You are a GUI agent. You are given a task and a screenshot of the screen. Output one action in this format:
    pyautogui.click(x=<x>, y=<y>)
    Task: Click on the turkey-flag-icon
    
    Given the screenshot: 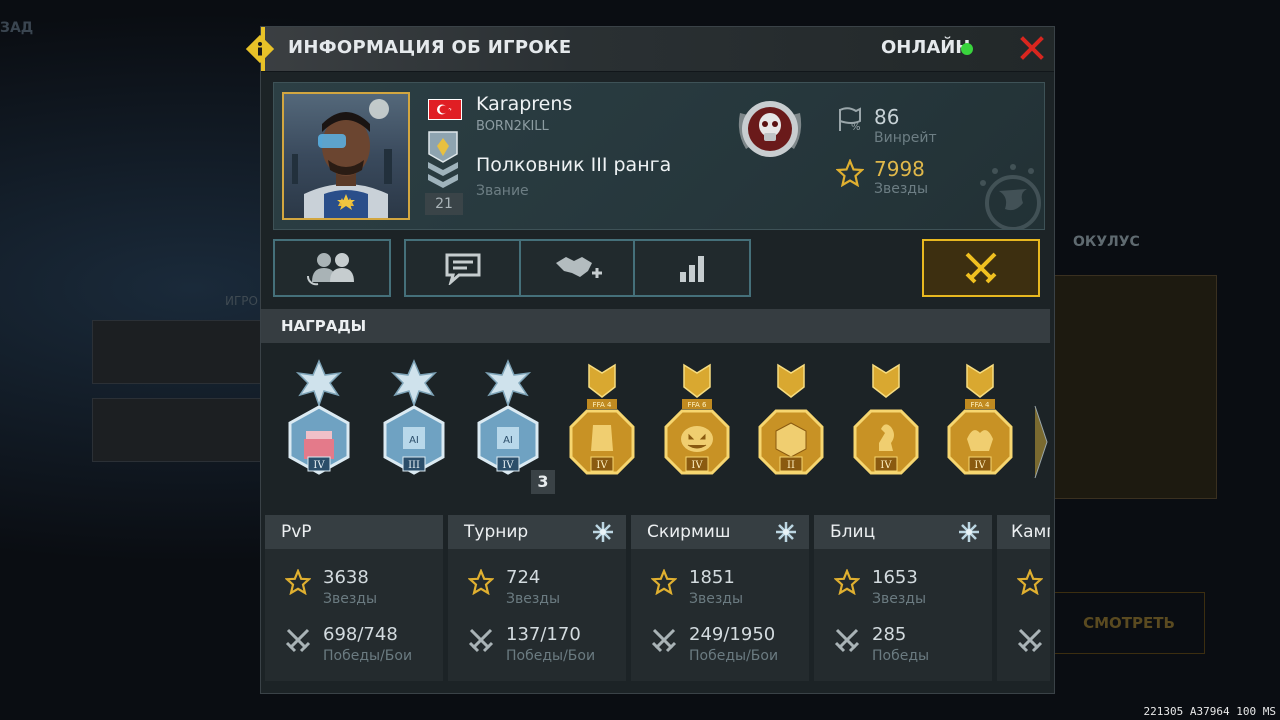 What is the action you would take?
    pyautogui.click(x=445, y=109)
    